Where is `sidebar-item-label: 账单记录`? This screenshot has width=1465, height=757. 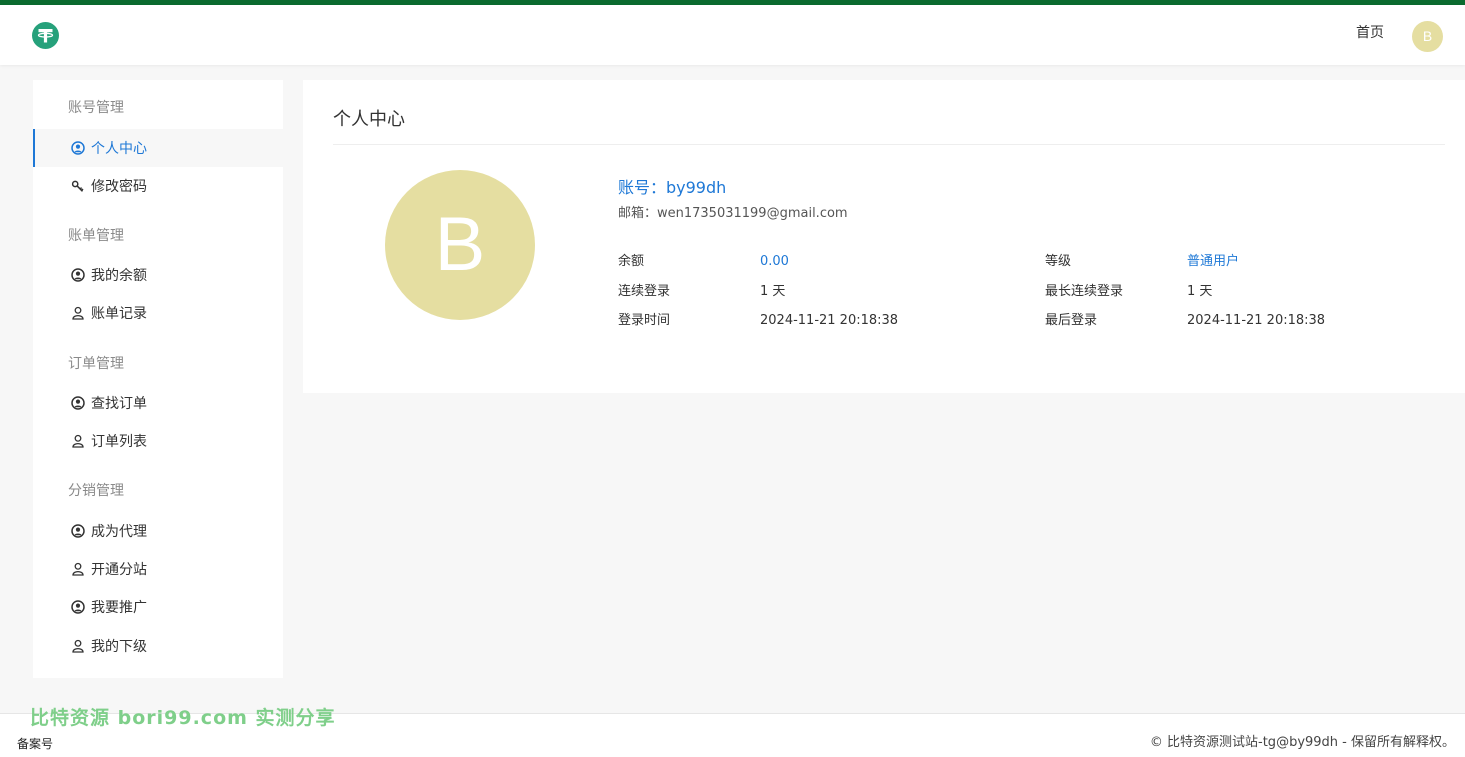
sidebar-item-label: 账单记录 is located at coordinates (119, 314).